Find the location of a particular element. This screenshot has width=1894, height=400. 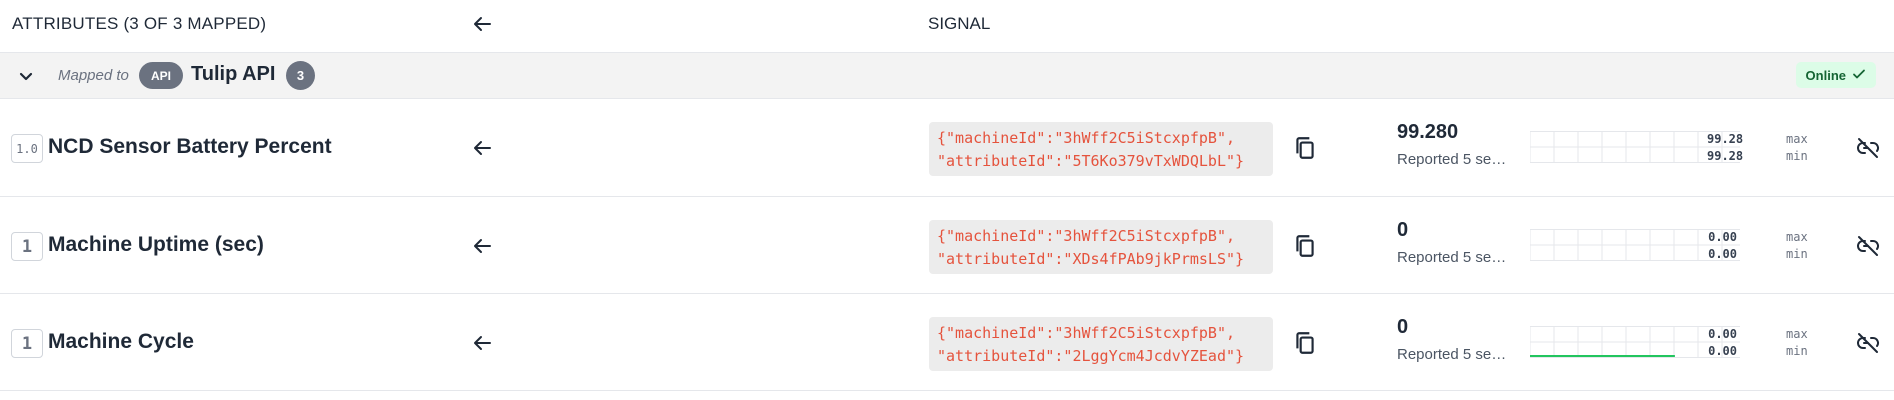

attribute-name: NCD Sensor Battery Percent is located at coordinates (190, 146).